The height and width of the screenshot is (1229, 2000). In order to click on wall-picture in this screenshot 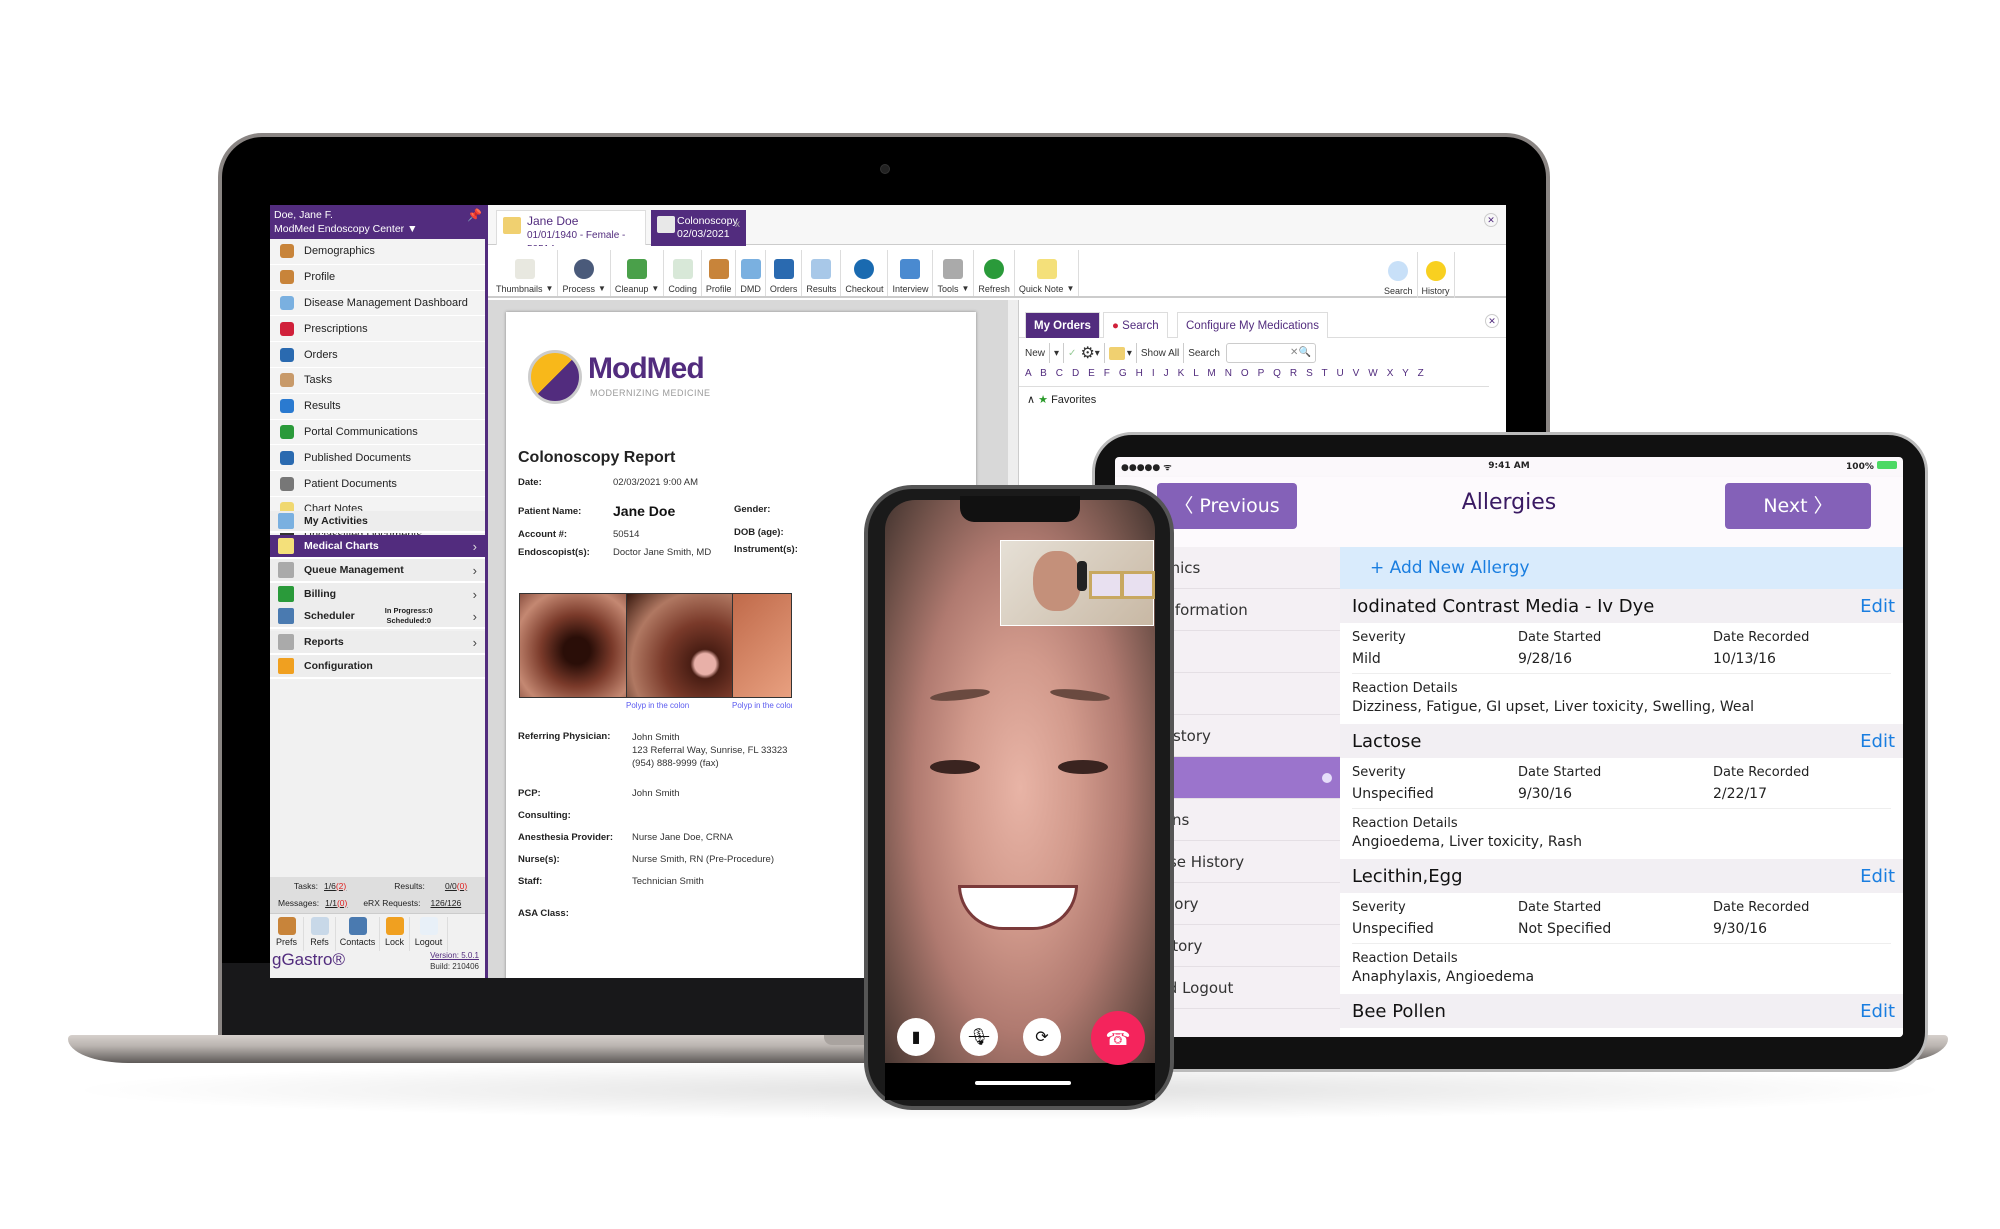, I will do `click(1106, 585)`.